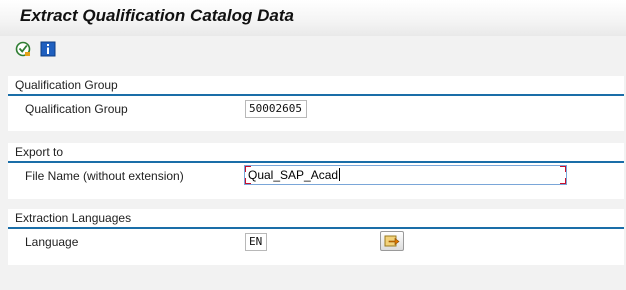 This screenshot has height=290, width=626. I want to click on file-name-input: Qual_SAP_Acad, so click(405, 175).